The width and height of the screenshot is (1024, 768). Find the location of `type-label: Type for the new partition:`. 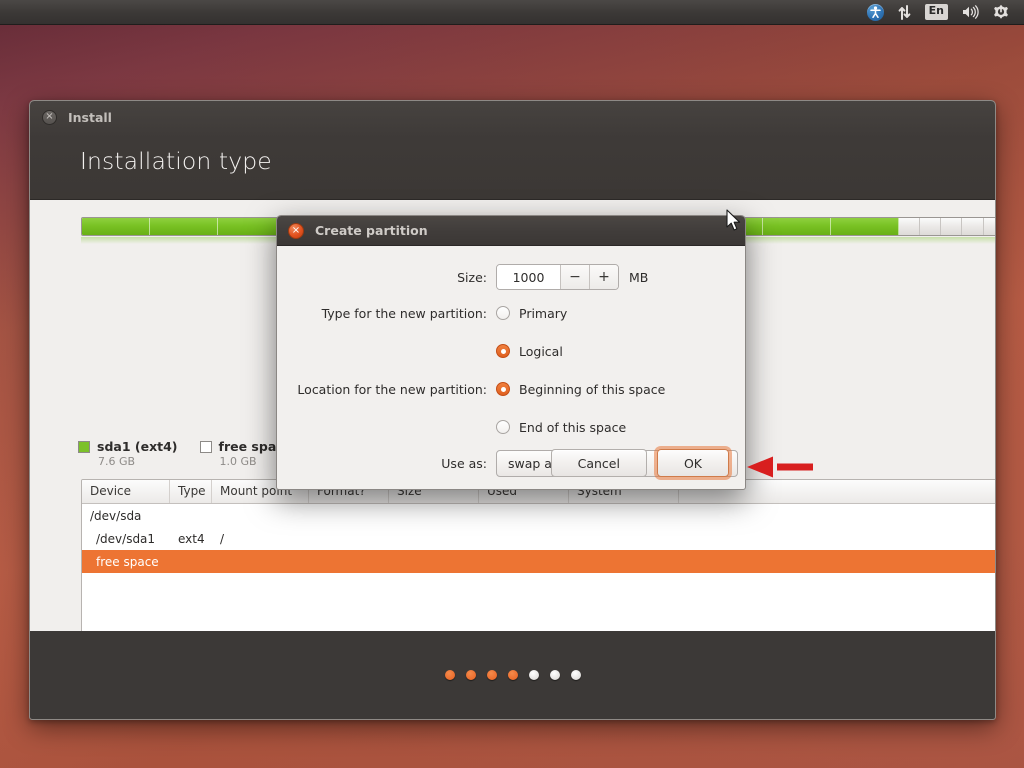

type-label: Type for the new partition: is located at coordinates (404, 313).